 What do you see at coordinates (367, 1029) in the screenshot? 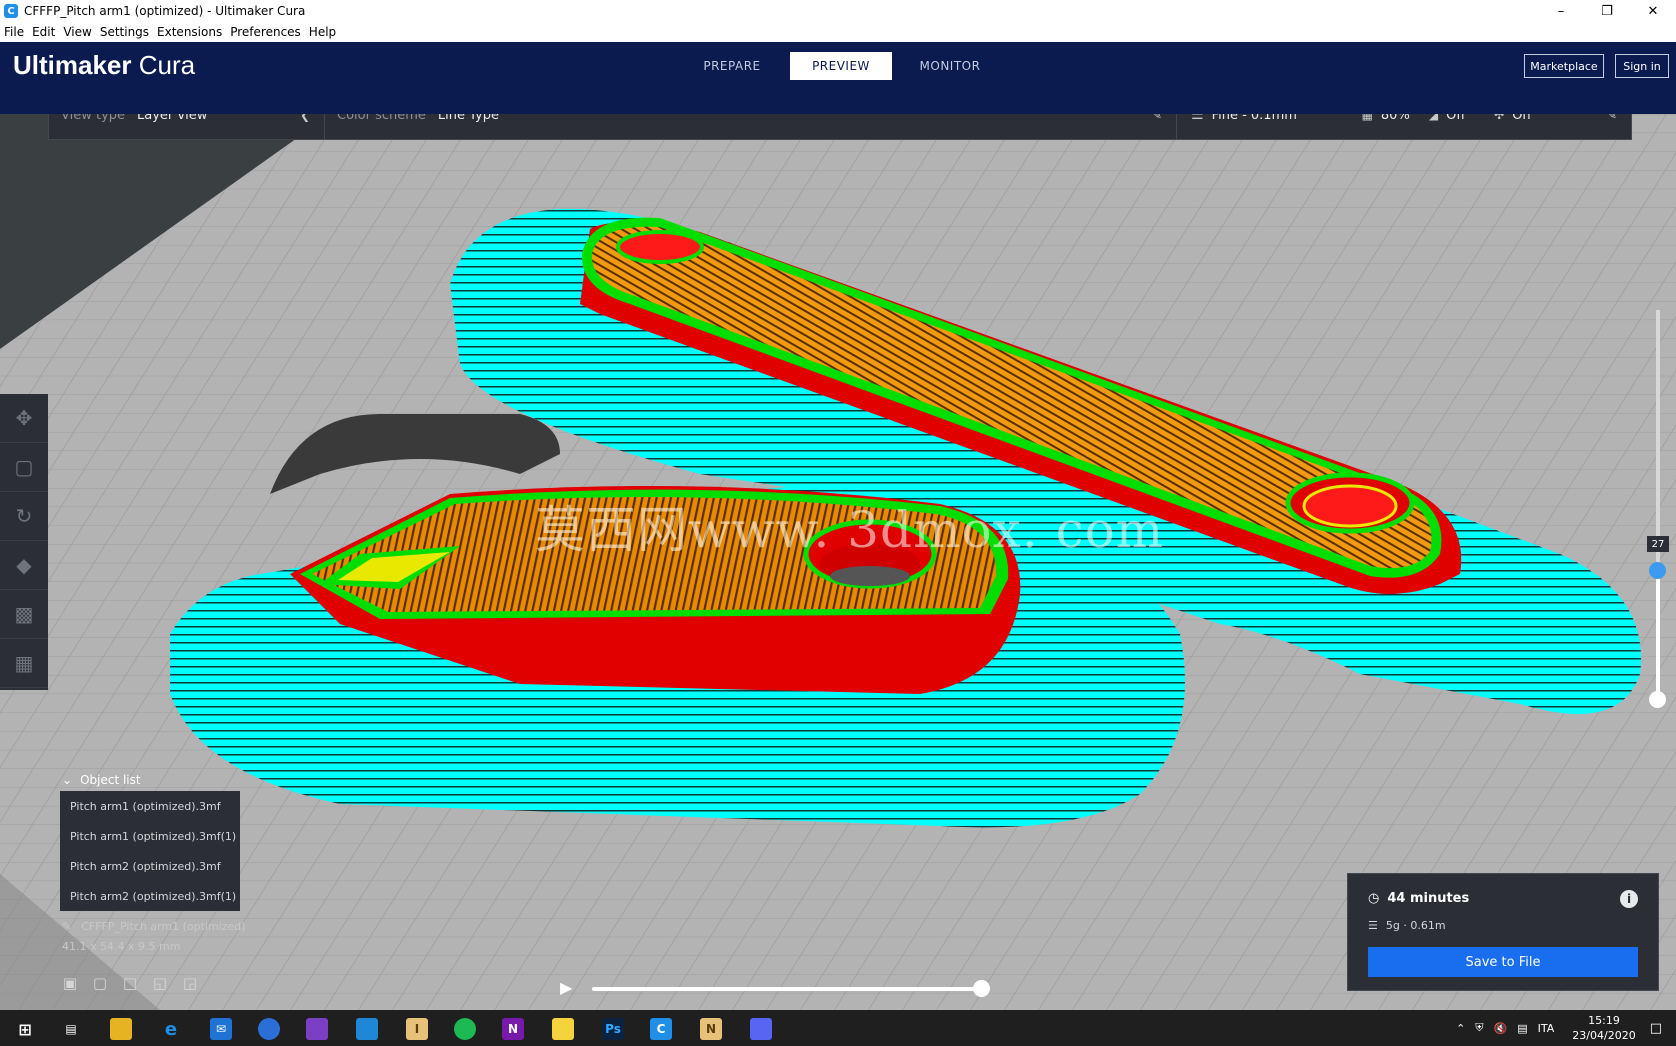
I see `vscode-icon` at bounding box center [367, 1029].